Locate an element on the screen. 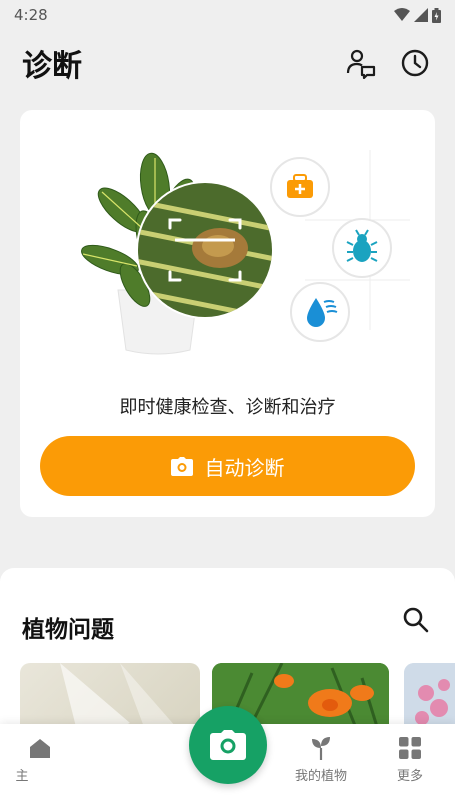 The image size is (455, 809). nav-label-home: 主 is located at coordinates (22, 776).